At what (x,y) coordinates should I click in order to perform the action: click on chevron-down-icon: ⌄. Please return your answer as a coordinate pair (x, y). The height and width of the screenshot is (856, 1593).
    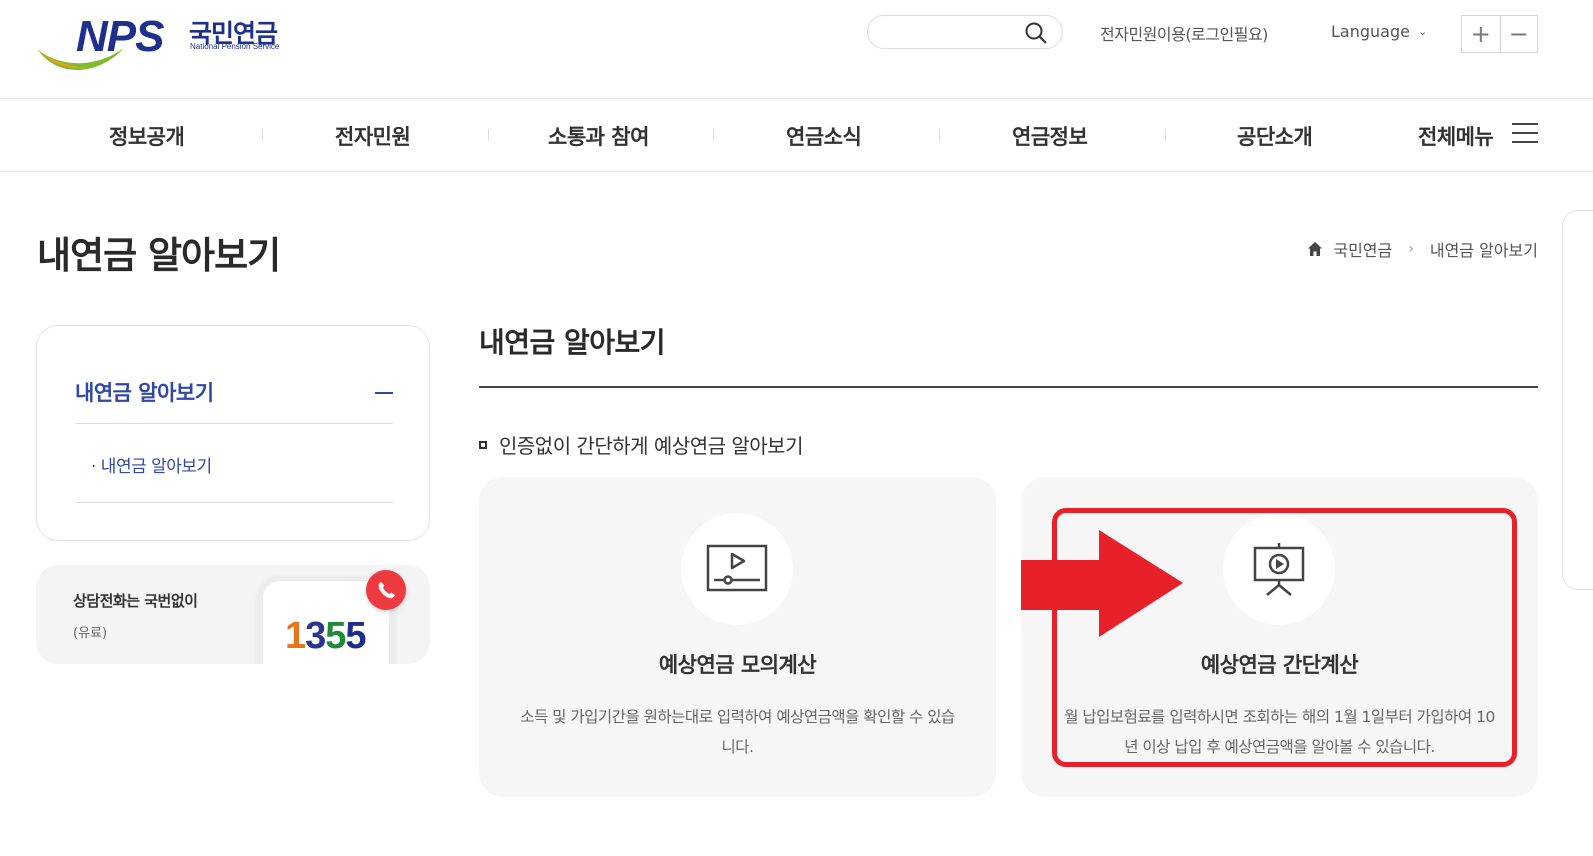
    Looking at the image, I should click on (1422, 31).